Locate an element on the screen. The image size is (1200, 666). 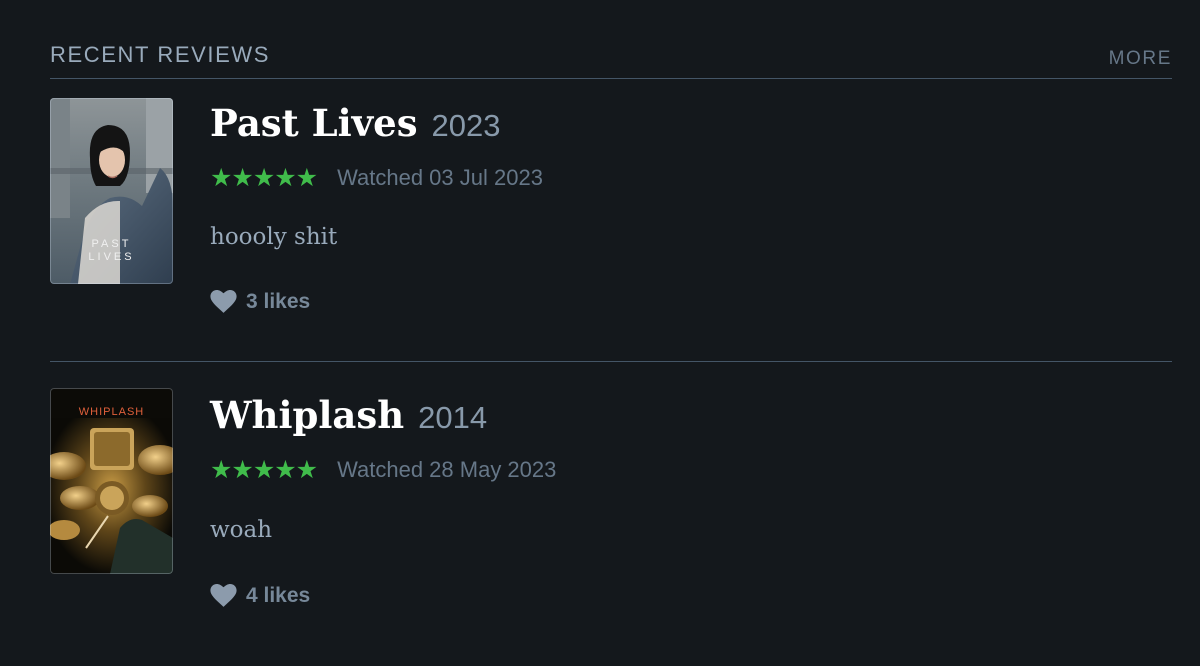
likes-link: 3 likes is located at coordinates (260, 302).